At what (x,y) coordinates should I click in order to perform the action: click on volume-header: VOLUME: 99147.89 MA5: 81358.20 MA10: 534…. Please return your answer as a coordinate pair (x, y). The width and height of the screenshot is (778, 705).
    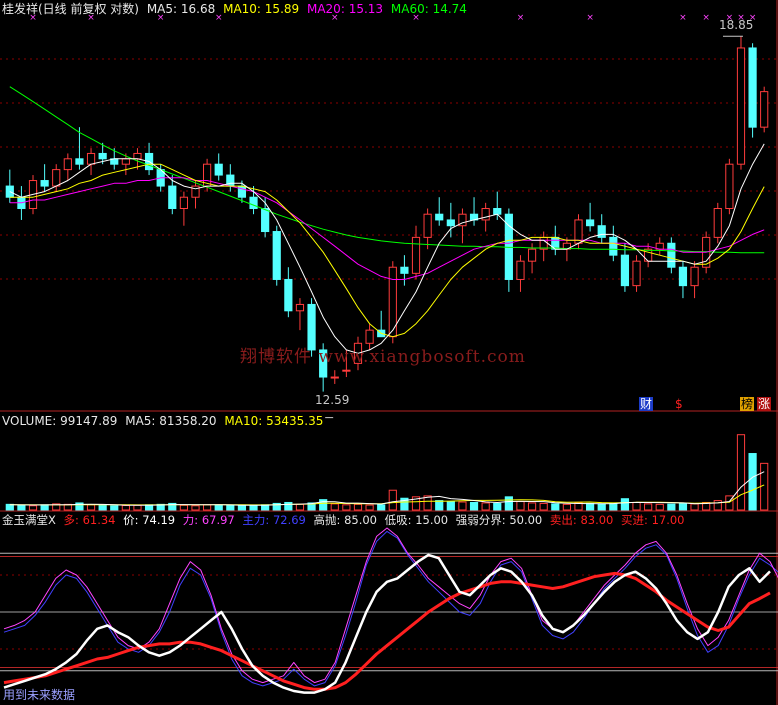
    Looking at the image, I should click on (164, 421).